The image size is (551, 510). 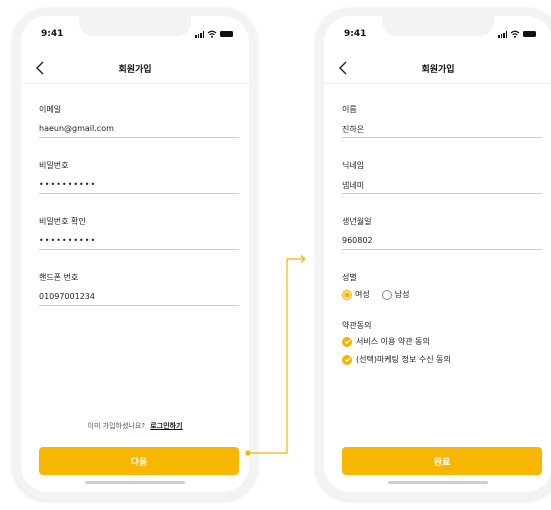 What do you see at coordinates (248, 453) in the screenshot?
I see `flow-connector-dot` at bounding box center [248, 453].